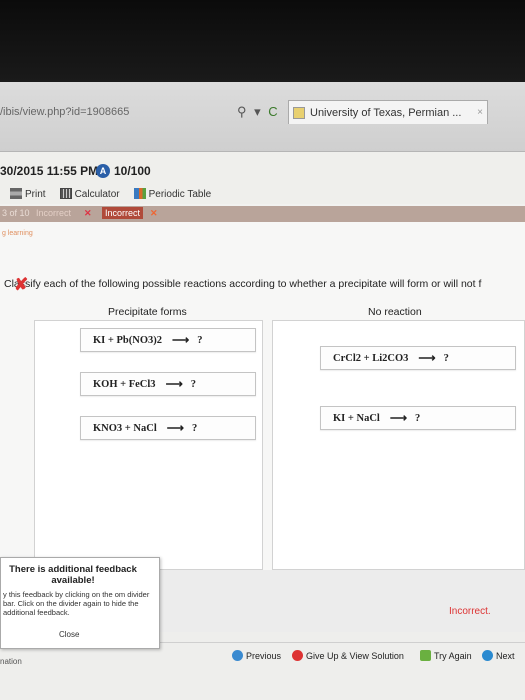 This screenshot has height=700, width=525. What do you see at coordinates (299, 112) in the screenshot?
I see `favicon-icon` at bounding box center [299, 112].